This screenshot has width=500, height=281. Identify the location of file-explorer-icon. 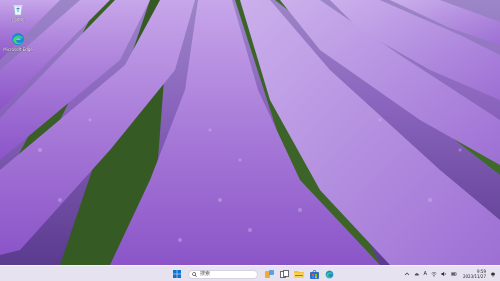
(299, 274).